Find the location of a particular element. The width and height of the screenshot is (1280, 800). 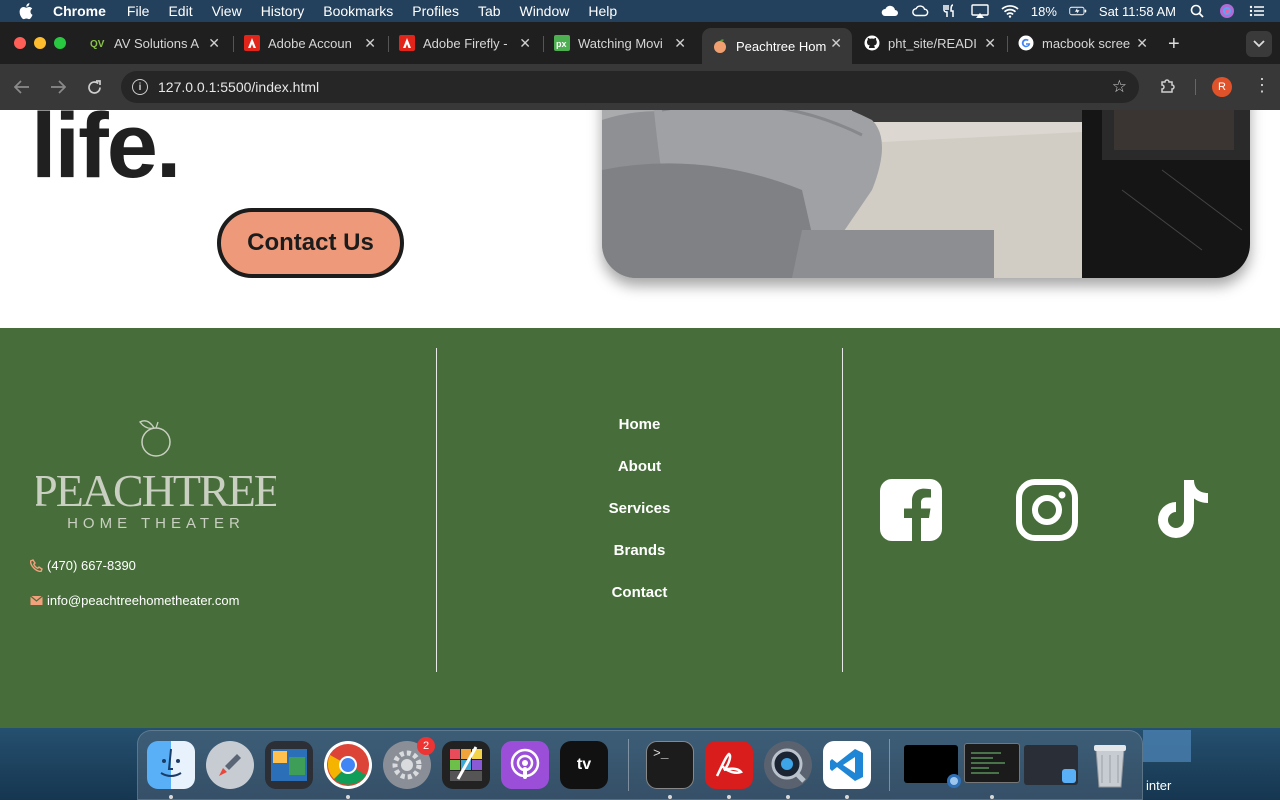

reload-icon is located at coordinates (94, 87).